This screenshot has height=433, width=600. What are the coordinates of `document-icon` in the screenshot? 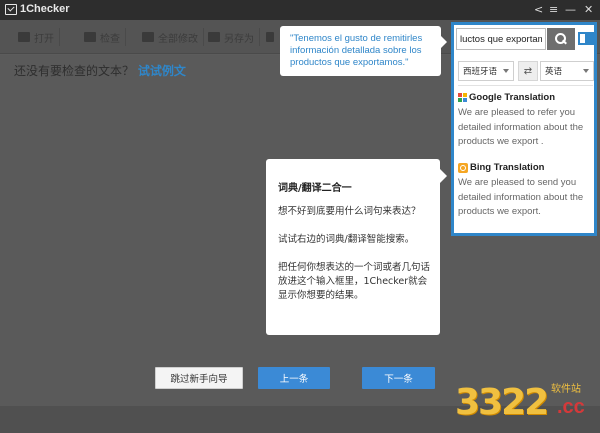 It's located at (270, 37).